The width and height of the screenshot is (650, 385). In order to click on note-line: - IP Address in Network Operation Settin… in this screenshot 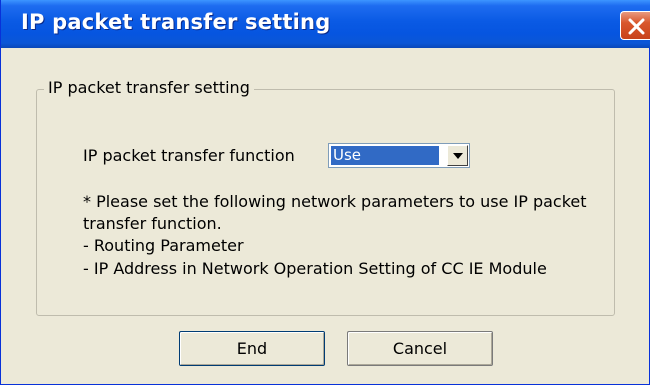, I will do `click(315, 268)`.